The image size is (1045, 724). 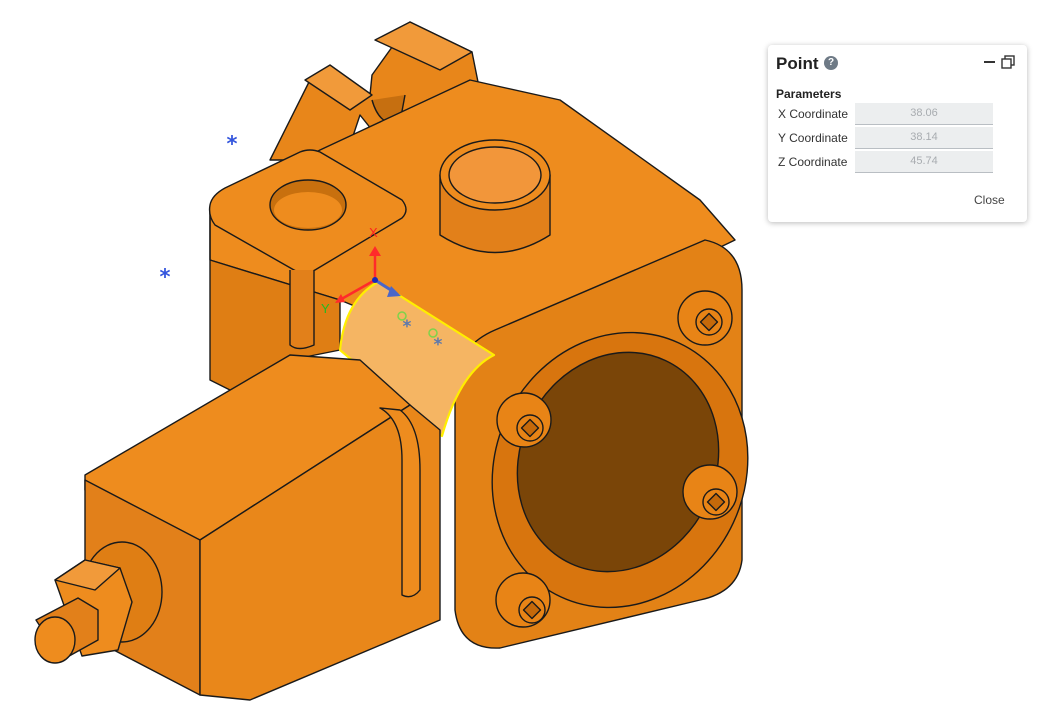 I want to click on z-coordinate-row: Z Coordinate 45.74, so click(x=897, y=162).